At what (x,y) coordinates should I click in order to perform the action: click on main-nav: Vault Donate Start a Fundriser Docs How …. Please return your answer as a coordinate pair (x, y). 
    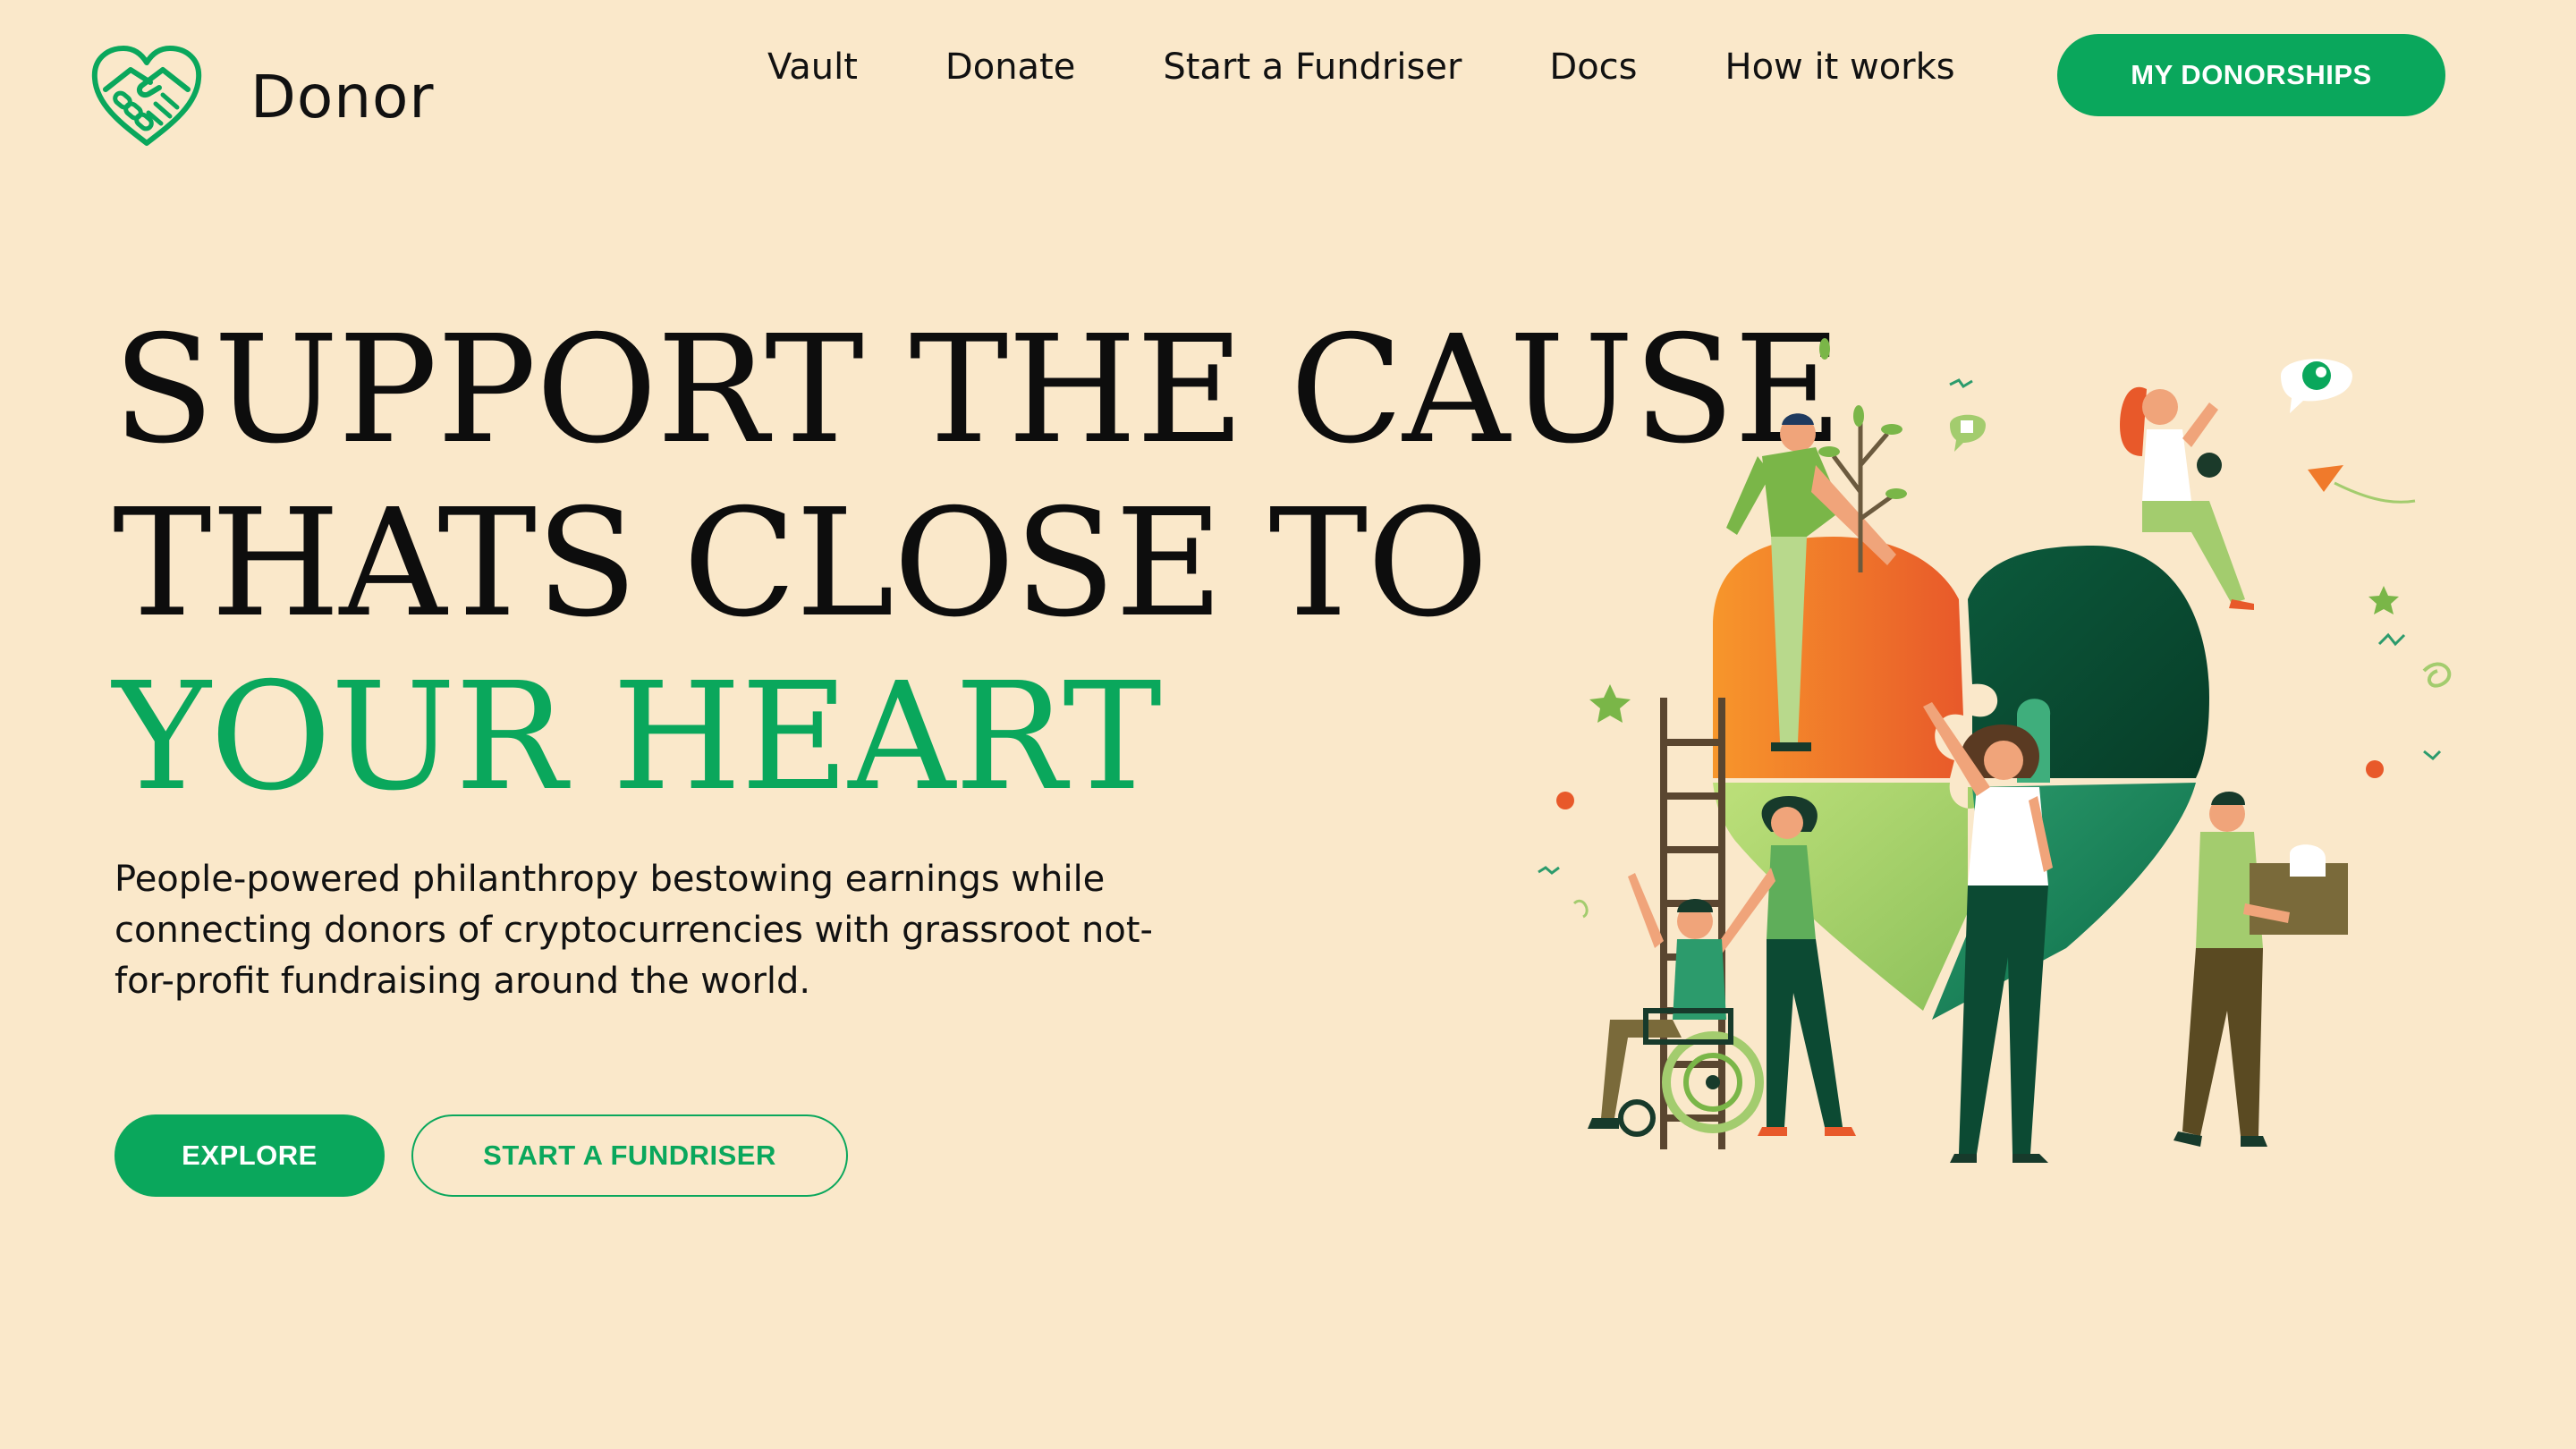
    Looking at the image, I should click on (1361, 67).